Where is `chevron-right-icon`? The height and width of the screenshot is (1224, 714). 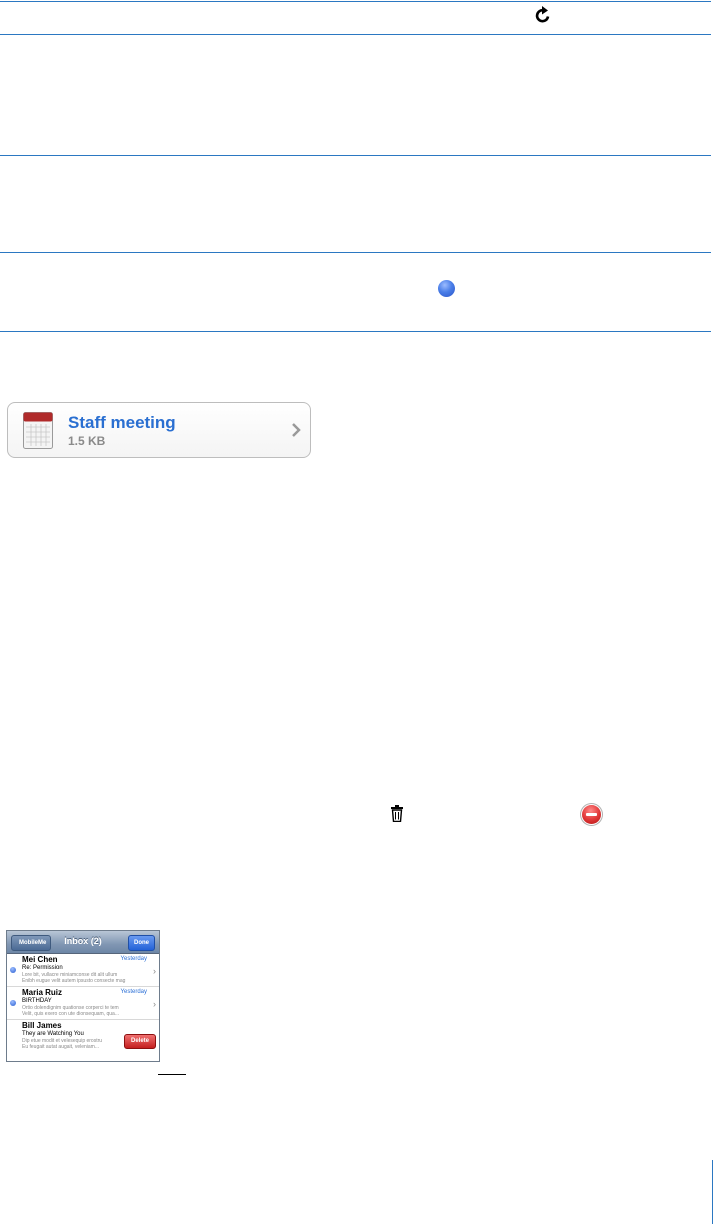
chevron-right-icon is located at coordinates (296, 430).